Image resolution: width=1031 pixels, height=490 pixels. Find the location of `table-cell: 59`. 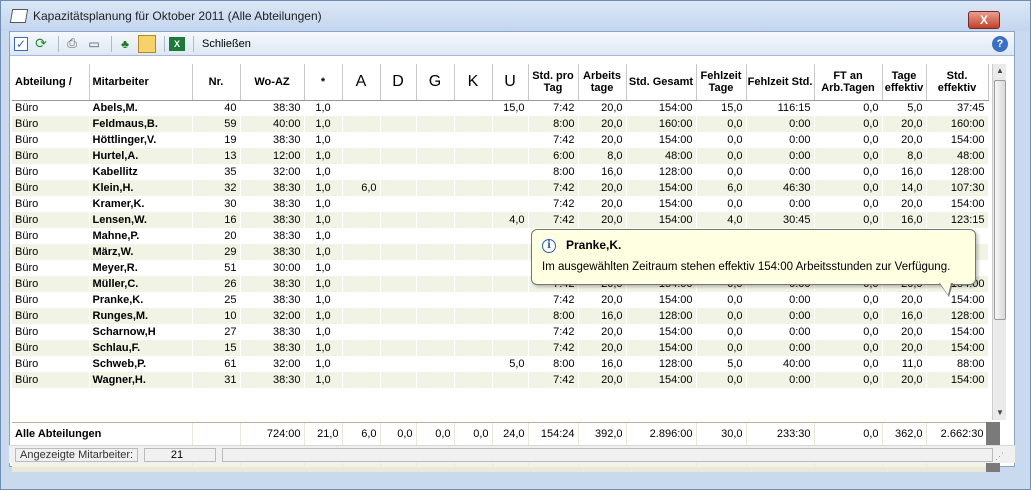

table-cell: 59 is located at coordinates (216, 124).